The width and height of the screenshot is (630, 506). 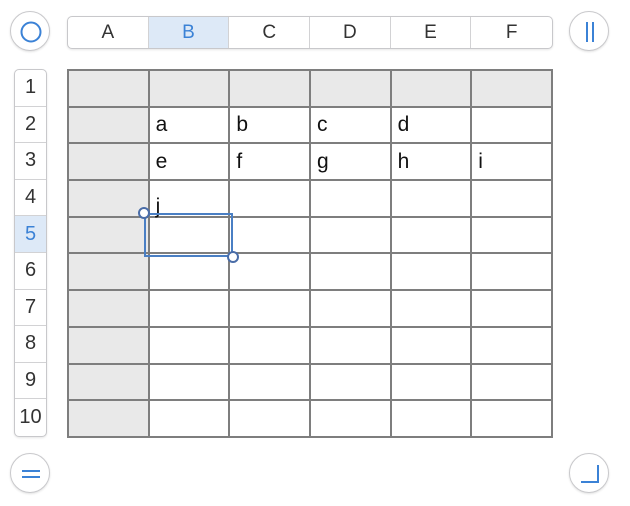 I want to click on cell-f10, so click(x=511, y=418).